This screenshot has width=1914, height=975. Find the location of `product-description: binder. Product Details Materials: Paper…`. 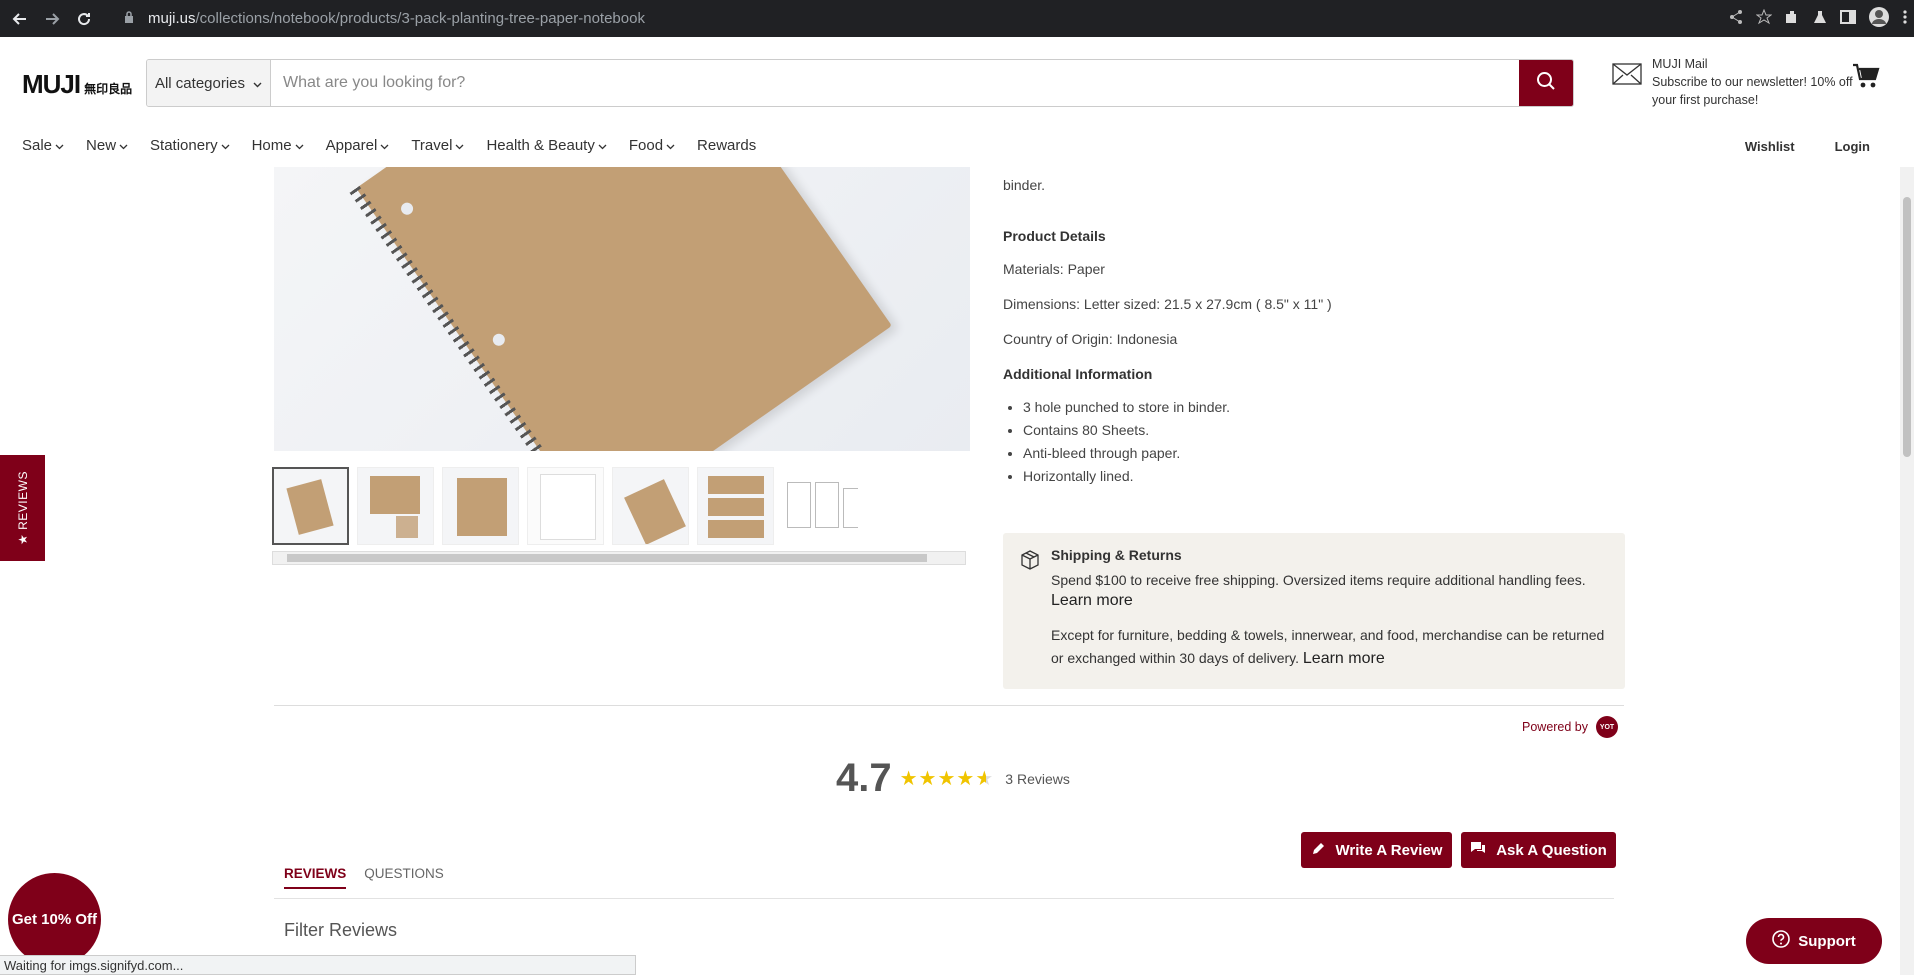

product-description: binder. Product Details Materials: Paper… is located at coordinates (1313, 332).